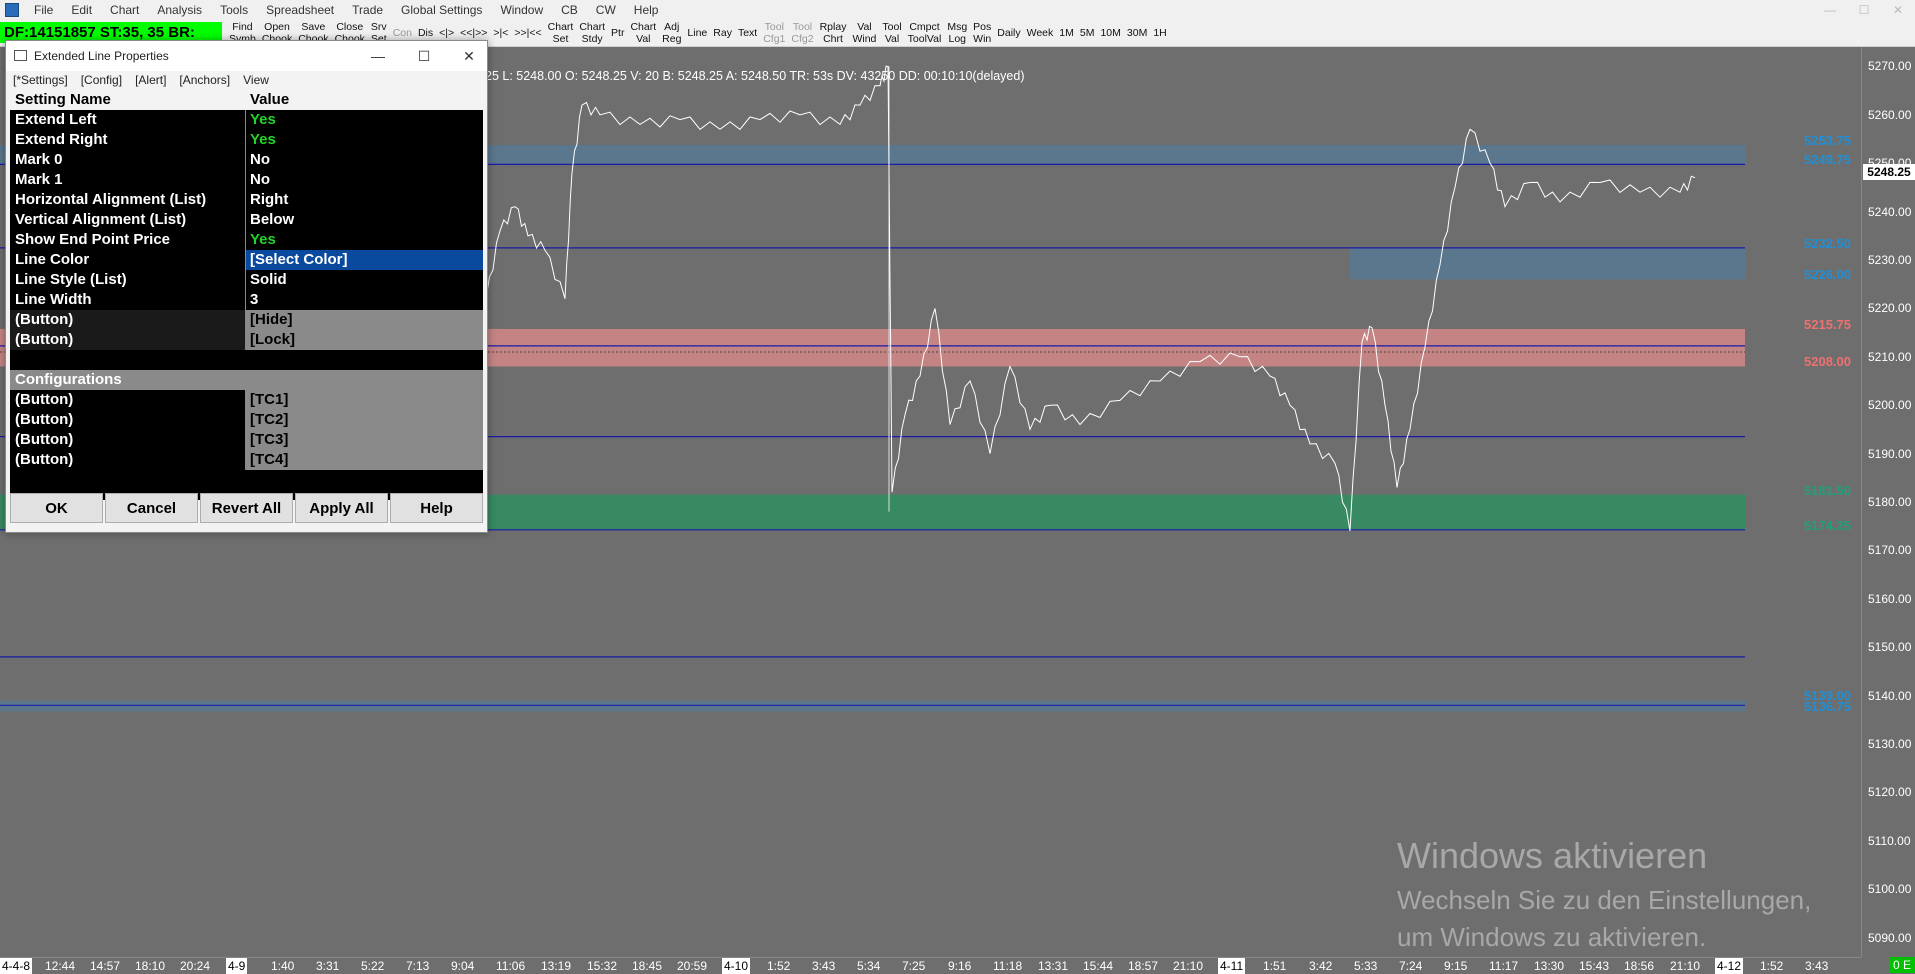 Image resolution: width=1915 pixels, height=974 pixels. Describe the element at coordinates (234, 10) in the screenshot. I see `menu-tools: Tools` at that location.